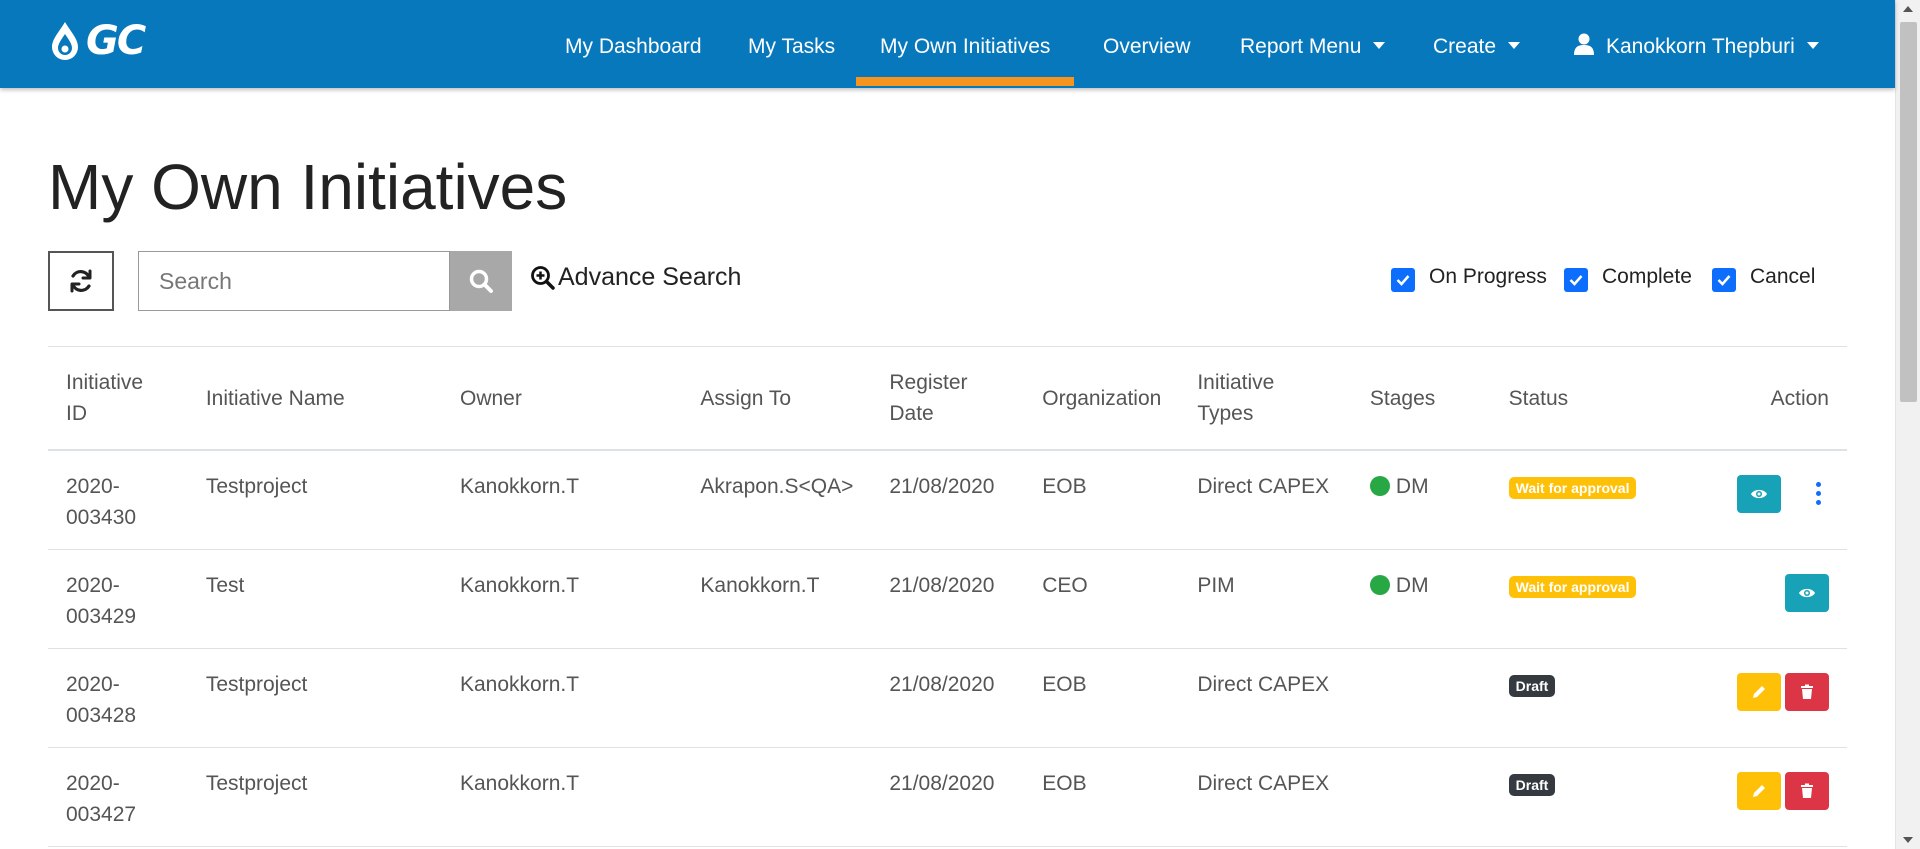 The width and height of the screenshot is (1920, 849). I want to click on cell-initiative-id: 2020-003427, so click(118, 797).